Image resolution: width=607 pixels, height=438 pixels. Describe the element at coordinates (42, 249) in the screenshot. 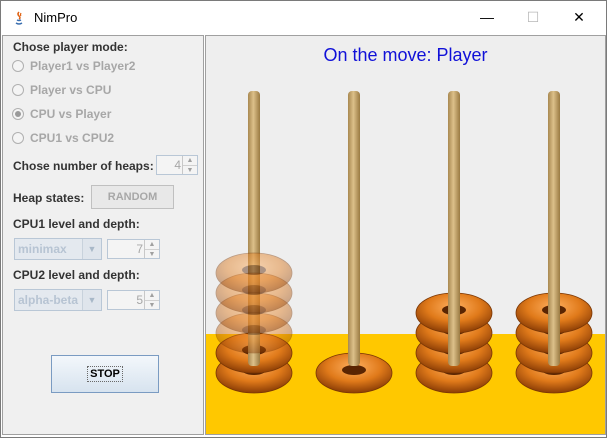

I see `cpu1-algorithm-value: minimax` at that location.